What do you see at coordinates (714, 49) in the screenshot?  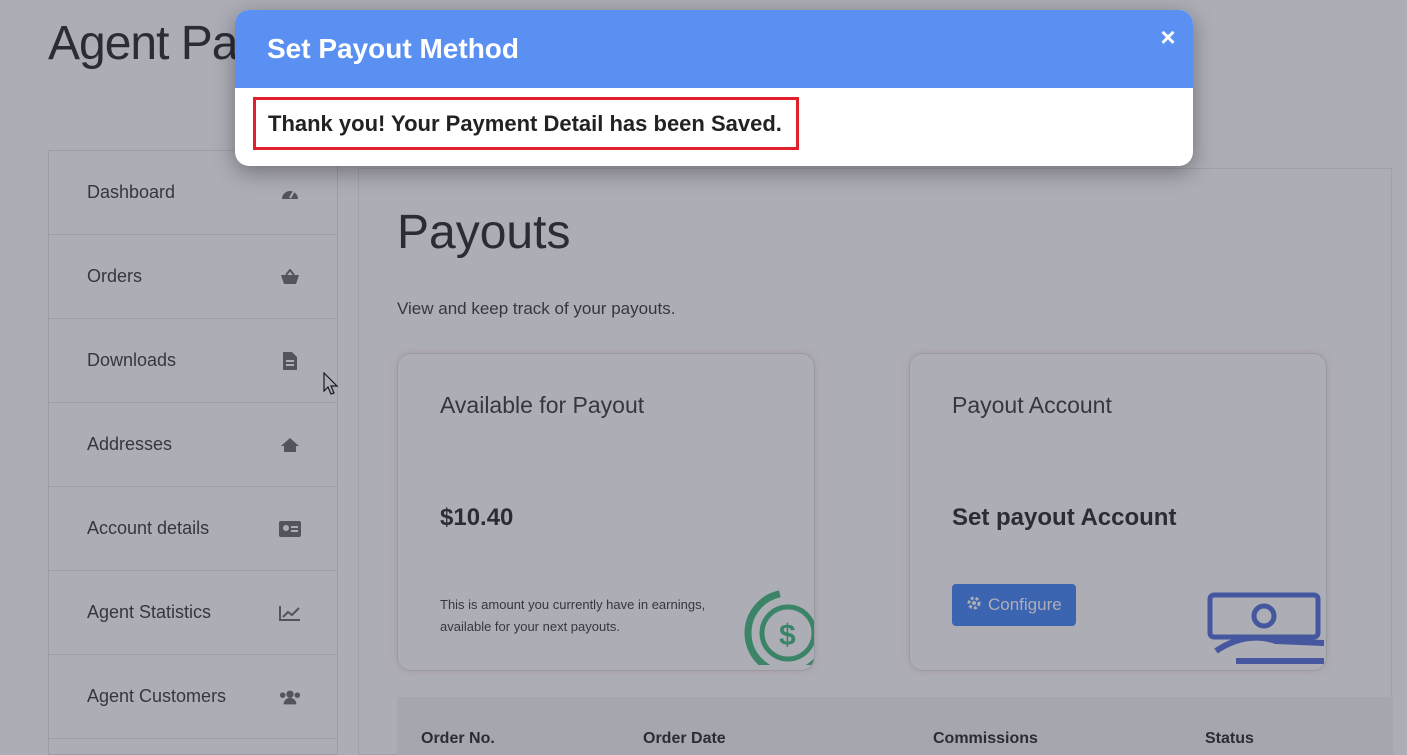 I see `modal-header: Set Payout Method ×` at bounding box center [714, 49].